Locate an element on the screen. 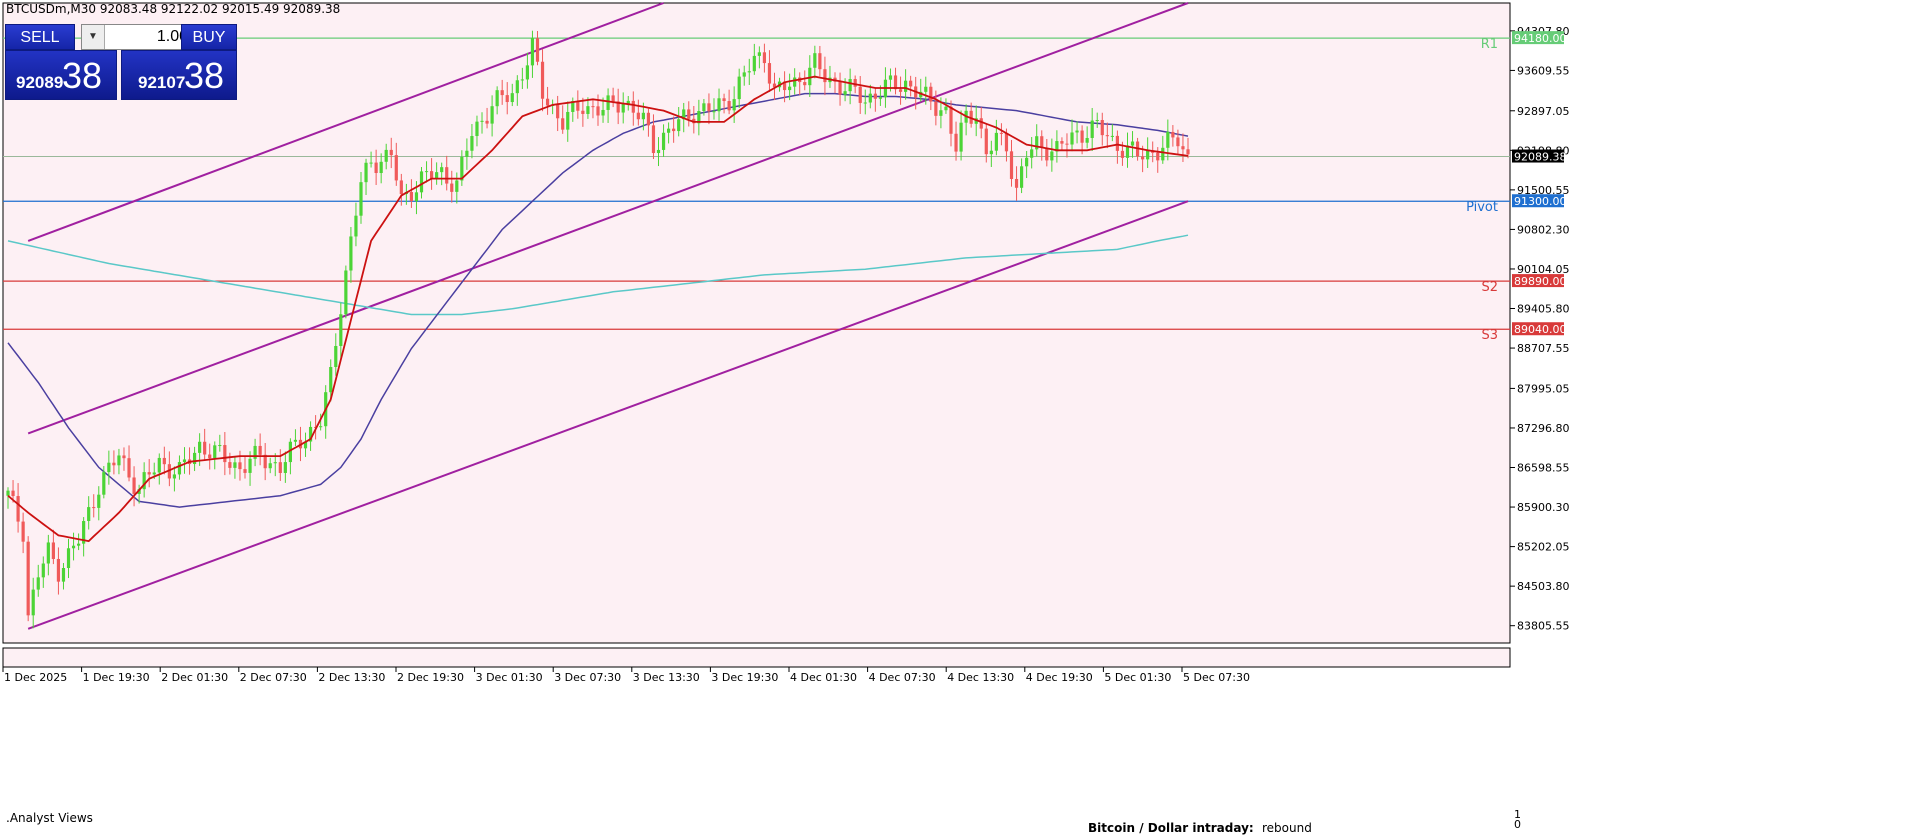 The height and width of the screenshot is (840, 1916). sell-button: SELL is located at coordinates (40, 37).